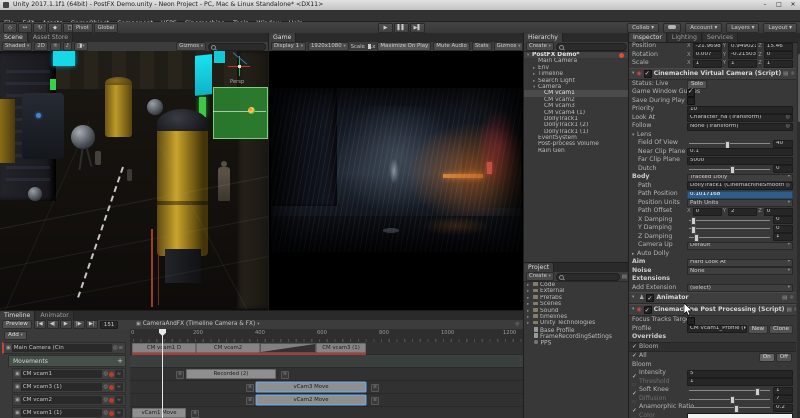 The height and width of the screenshot is (418, 800). Describe the element at coordinates (712, 254) in the screenshot. I see `foldout-auto-dolly: ▸ Auto Dolly` at that location.